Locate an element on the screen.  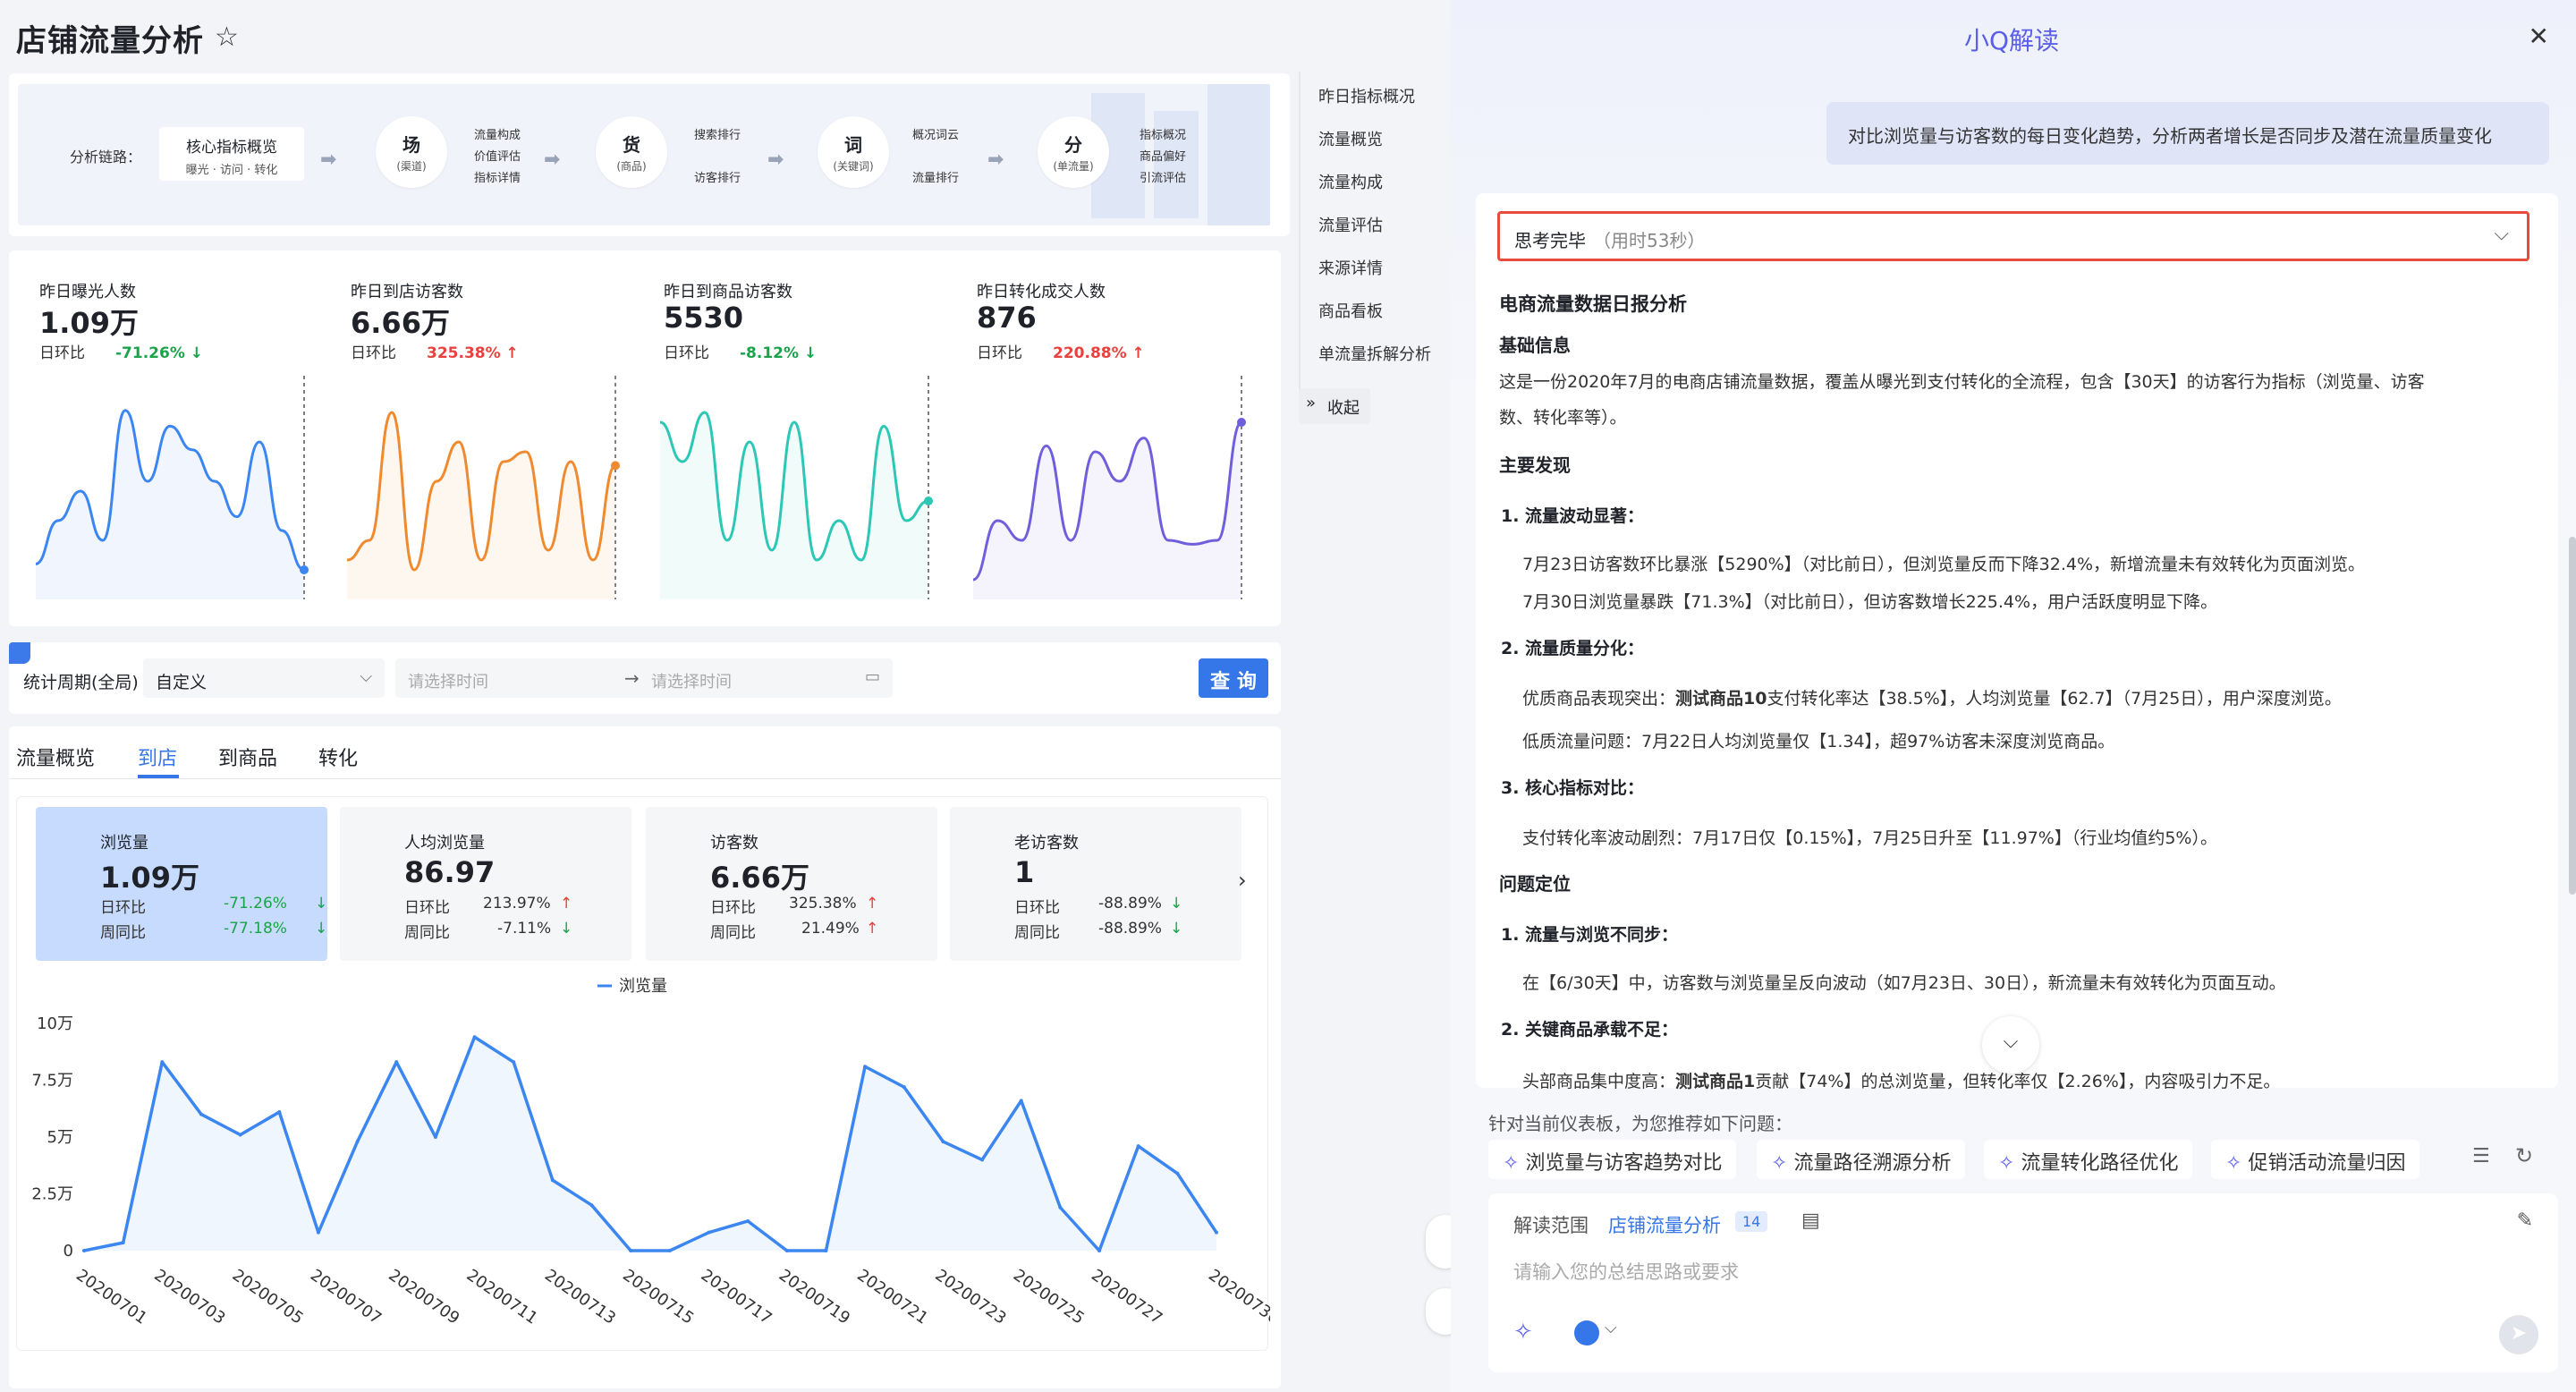
answer-heading: 电商流量数据日报分析 is located at coordinates (1593, 304).